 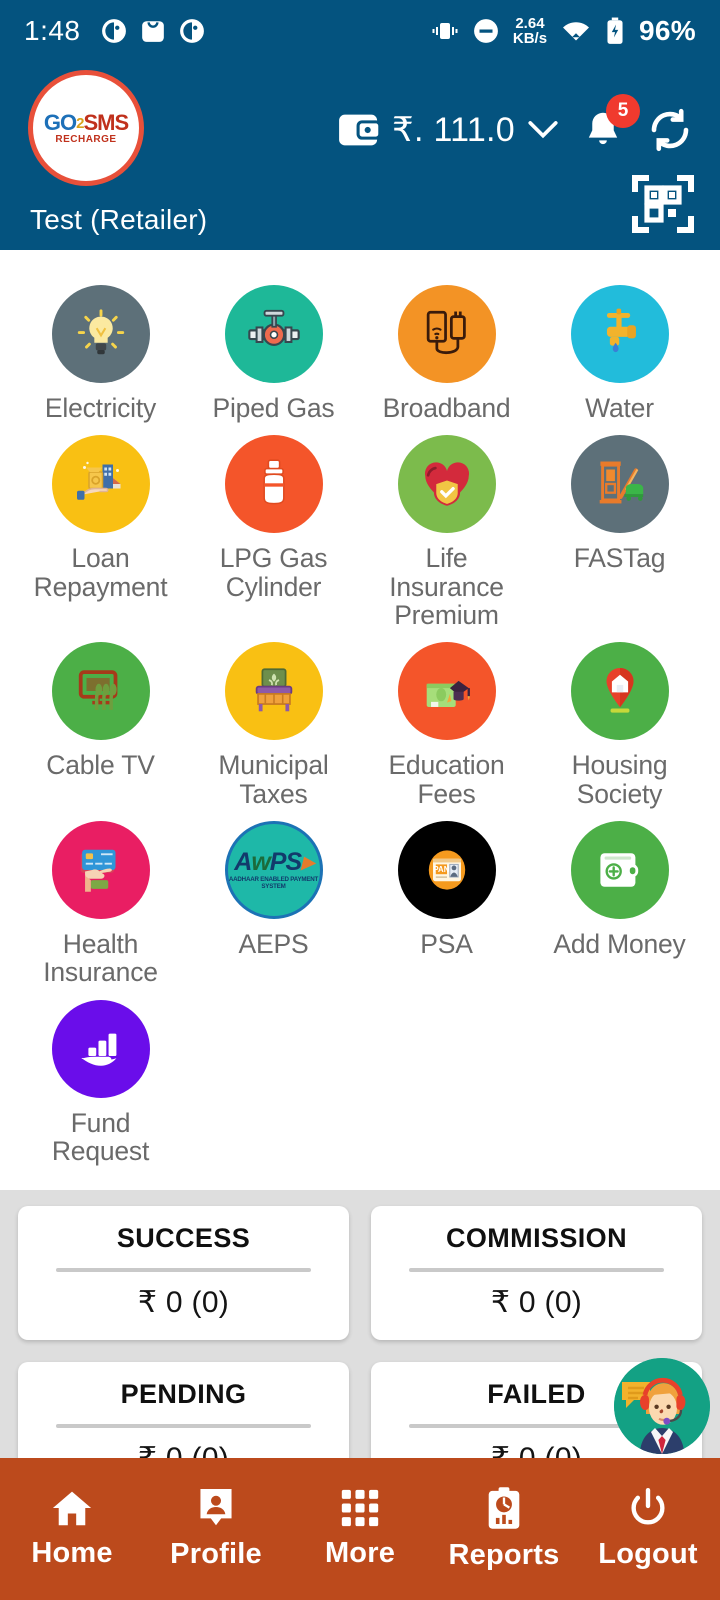 What do you see at coordinates (446, 883) in the screenshot?
I see `service-tile-psa: PAN PSA` at bounding box center [446, 883].